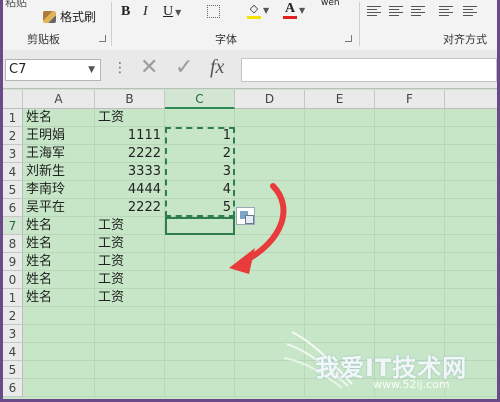 This screenshot has height=402, width=500. I want to click on cell: 1111, so click(130, 136).